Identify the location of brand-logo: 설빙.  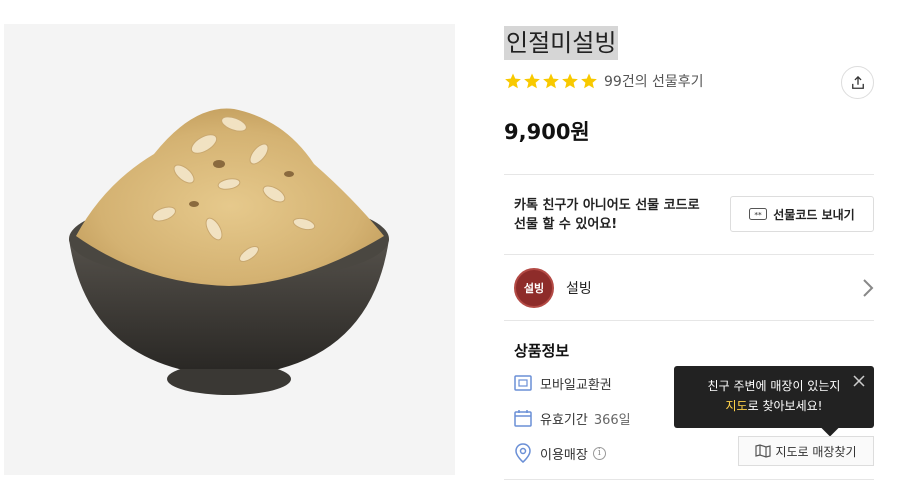
(534, 288).